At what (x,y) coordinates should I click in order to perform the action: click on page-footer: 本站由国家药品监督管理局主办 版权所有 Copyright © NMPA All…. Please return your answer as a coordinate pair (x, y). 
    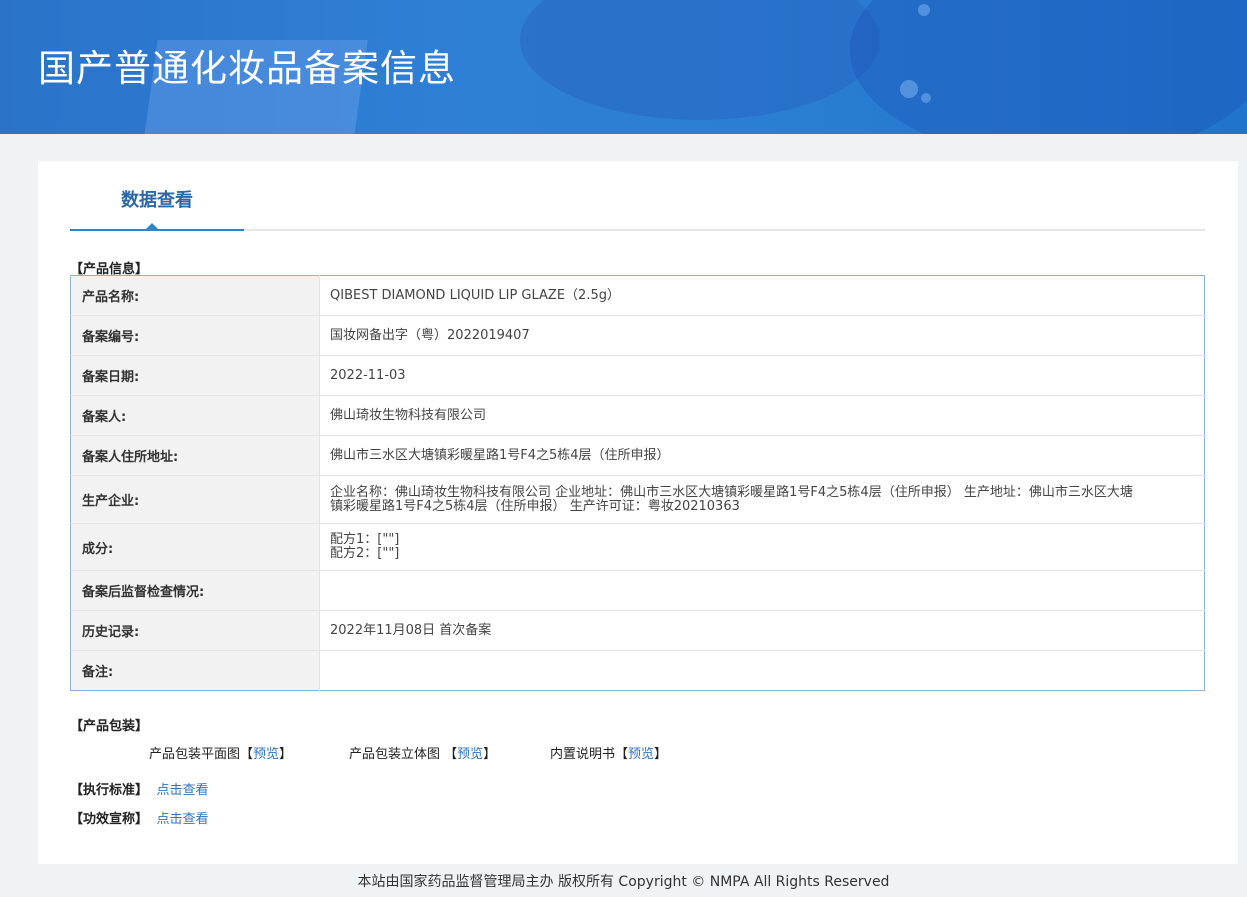
    Looking at the image, I should click on (623, 882).